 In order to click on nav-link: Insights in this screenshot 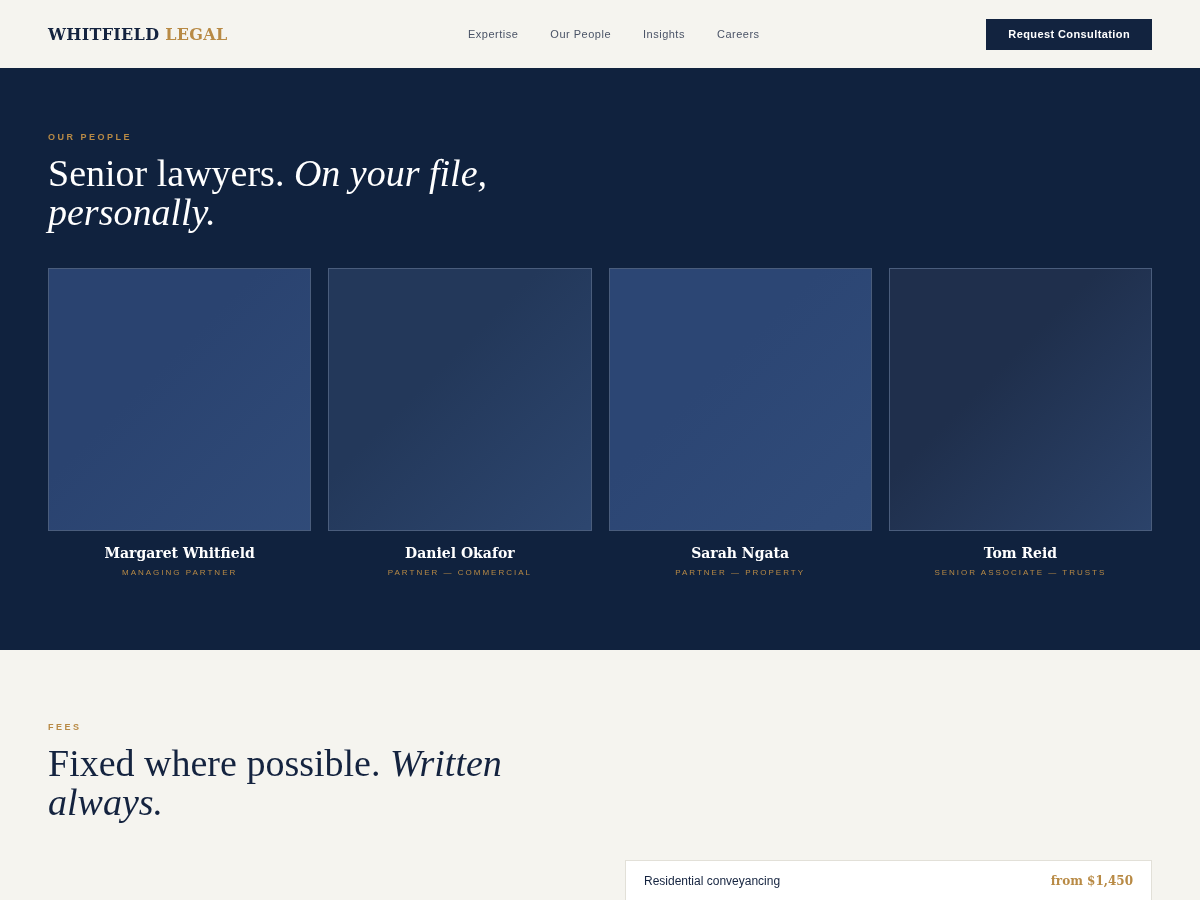, I will do `click(664, 34)`.